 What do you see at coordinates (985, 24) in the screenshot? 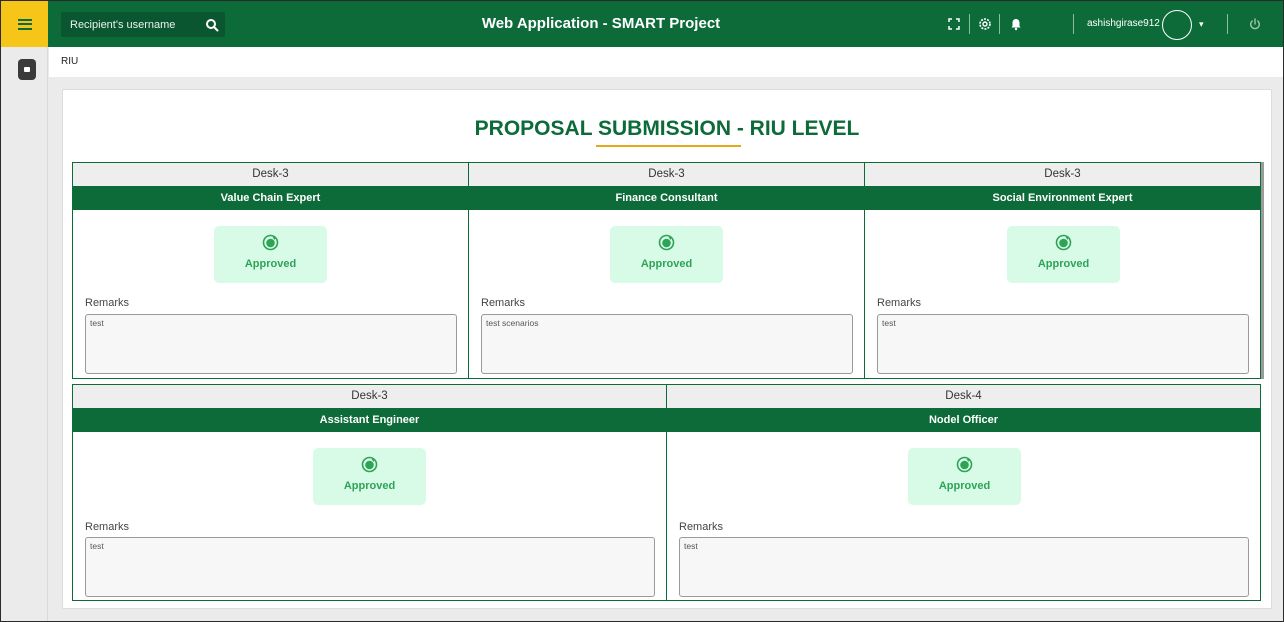
I see `gear-icon` at bounding box center [985, 24].